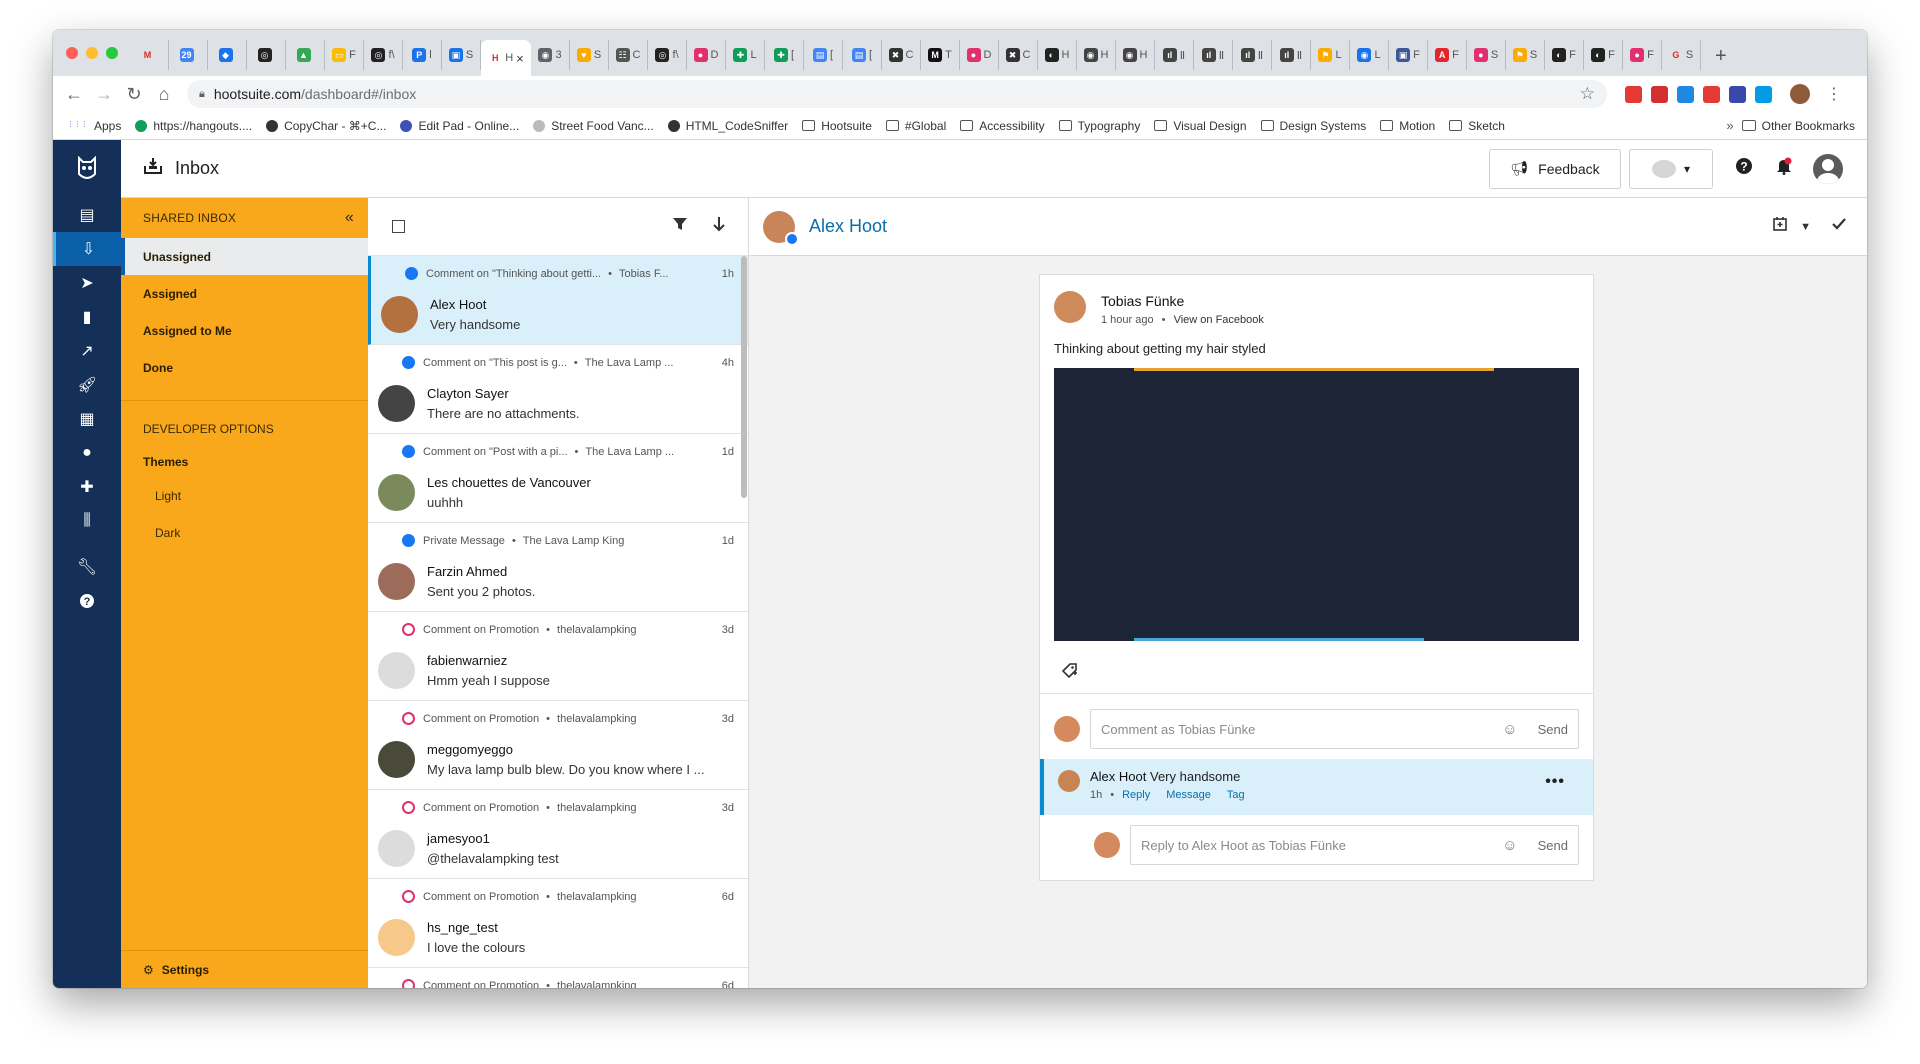 The image size is (1920, 1064). I want to click on browser-tab: 29, so click(188, 55).